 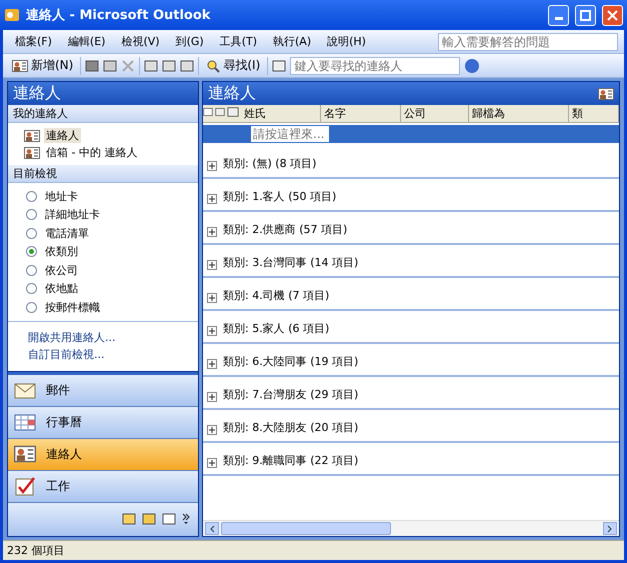 What do you see at coordinates (103, 486) in the screenshot?
I see `nav-button: 工作` at bounding box center [103, 486].